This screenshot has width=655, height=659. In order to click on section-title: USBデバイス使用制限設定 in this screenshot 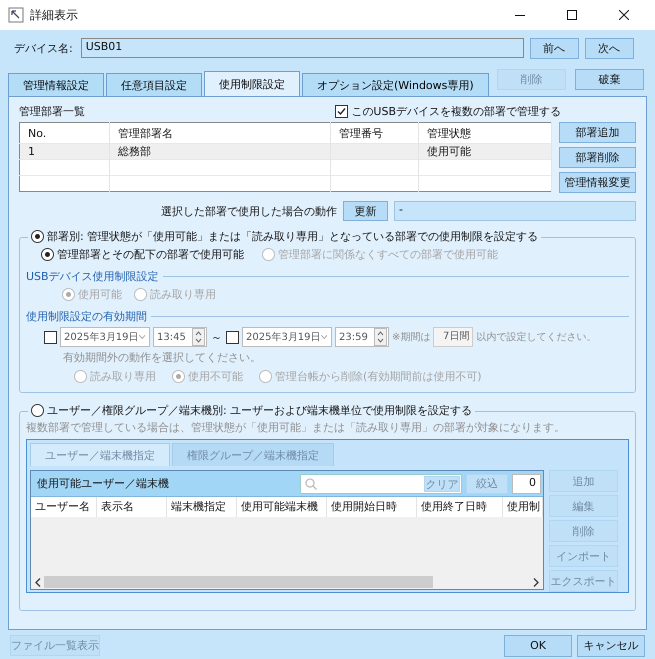, I will do `click(92, 276)`.